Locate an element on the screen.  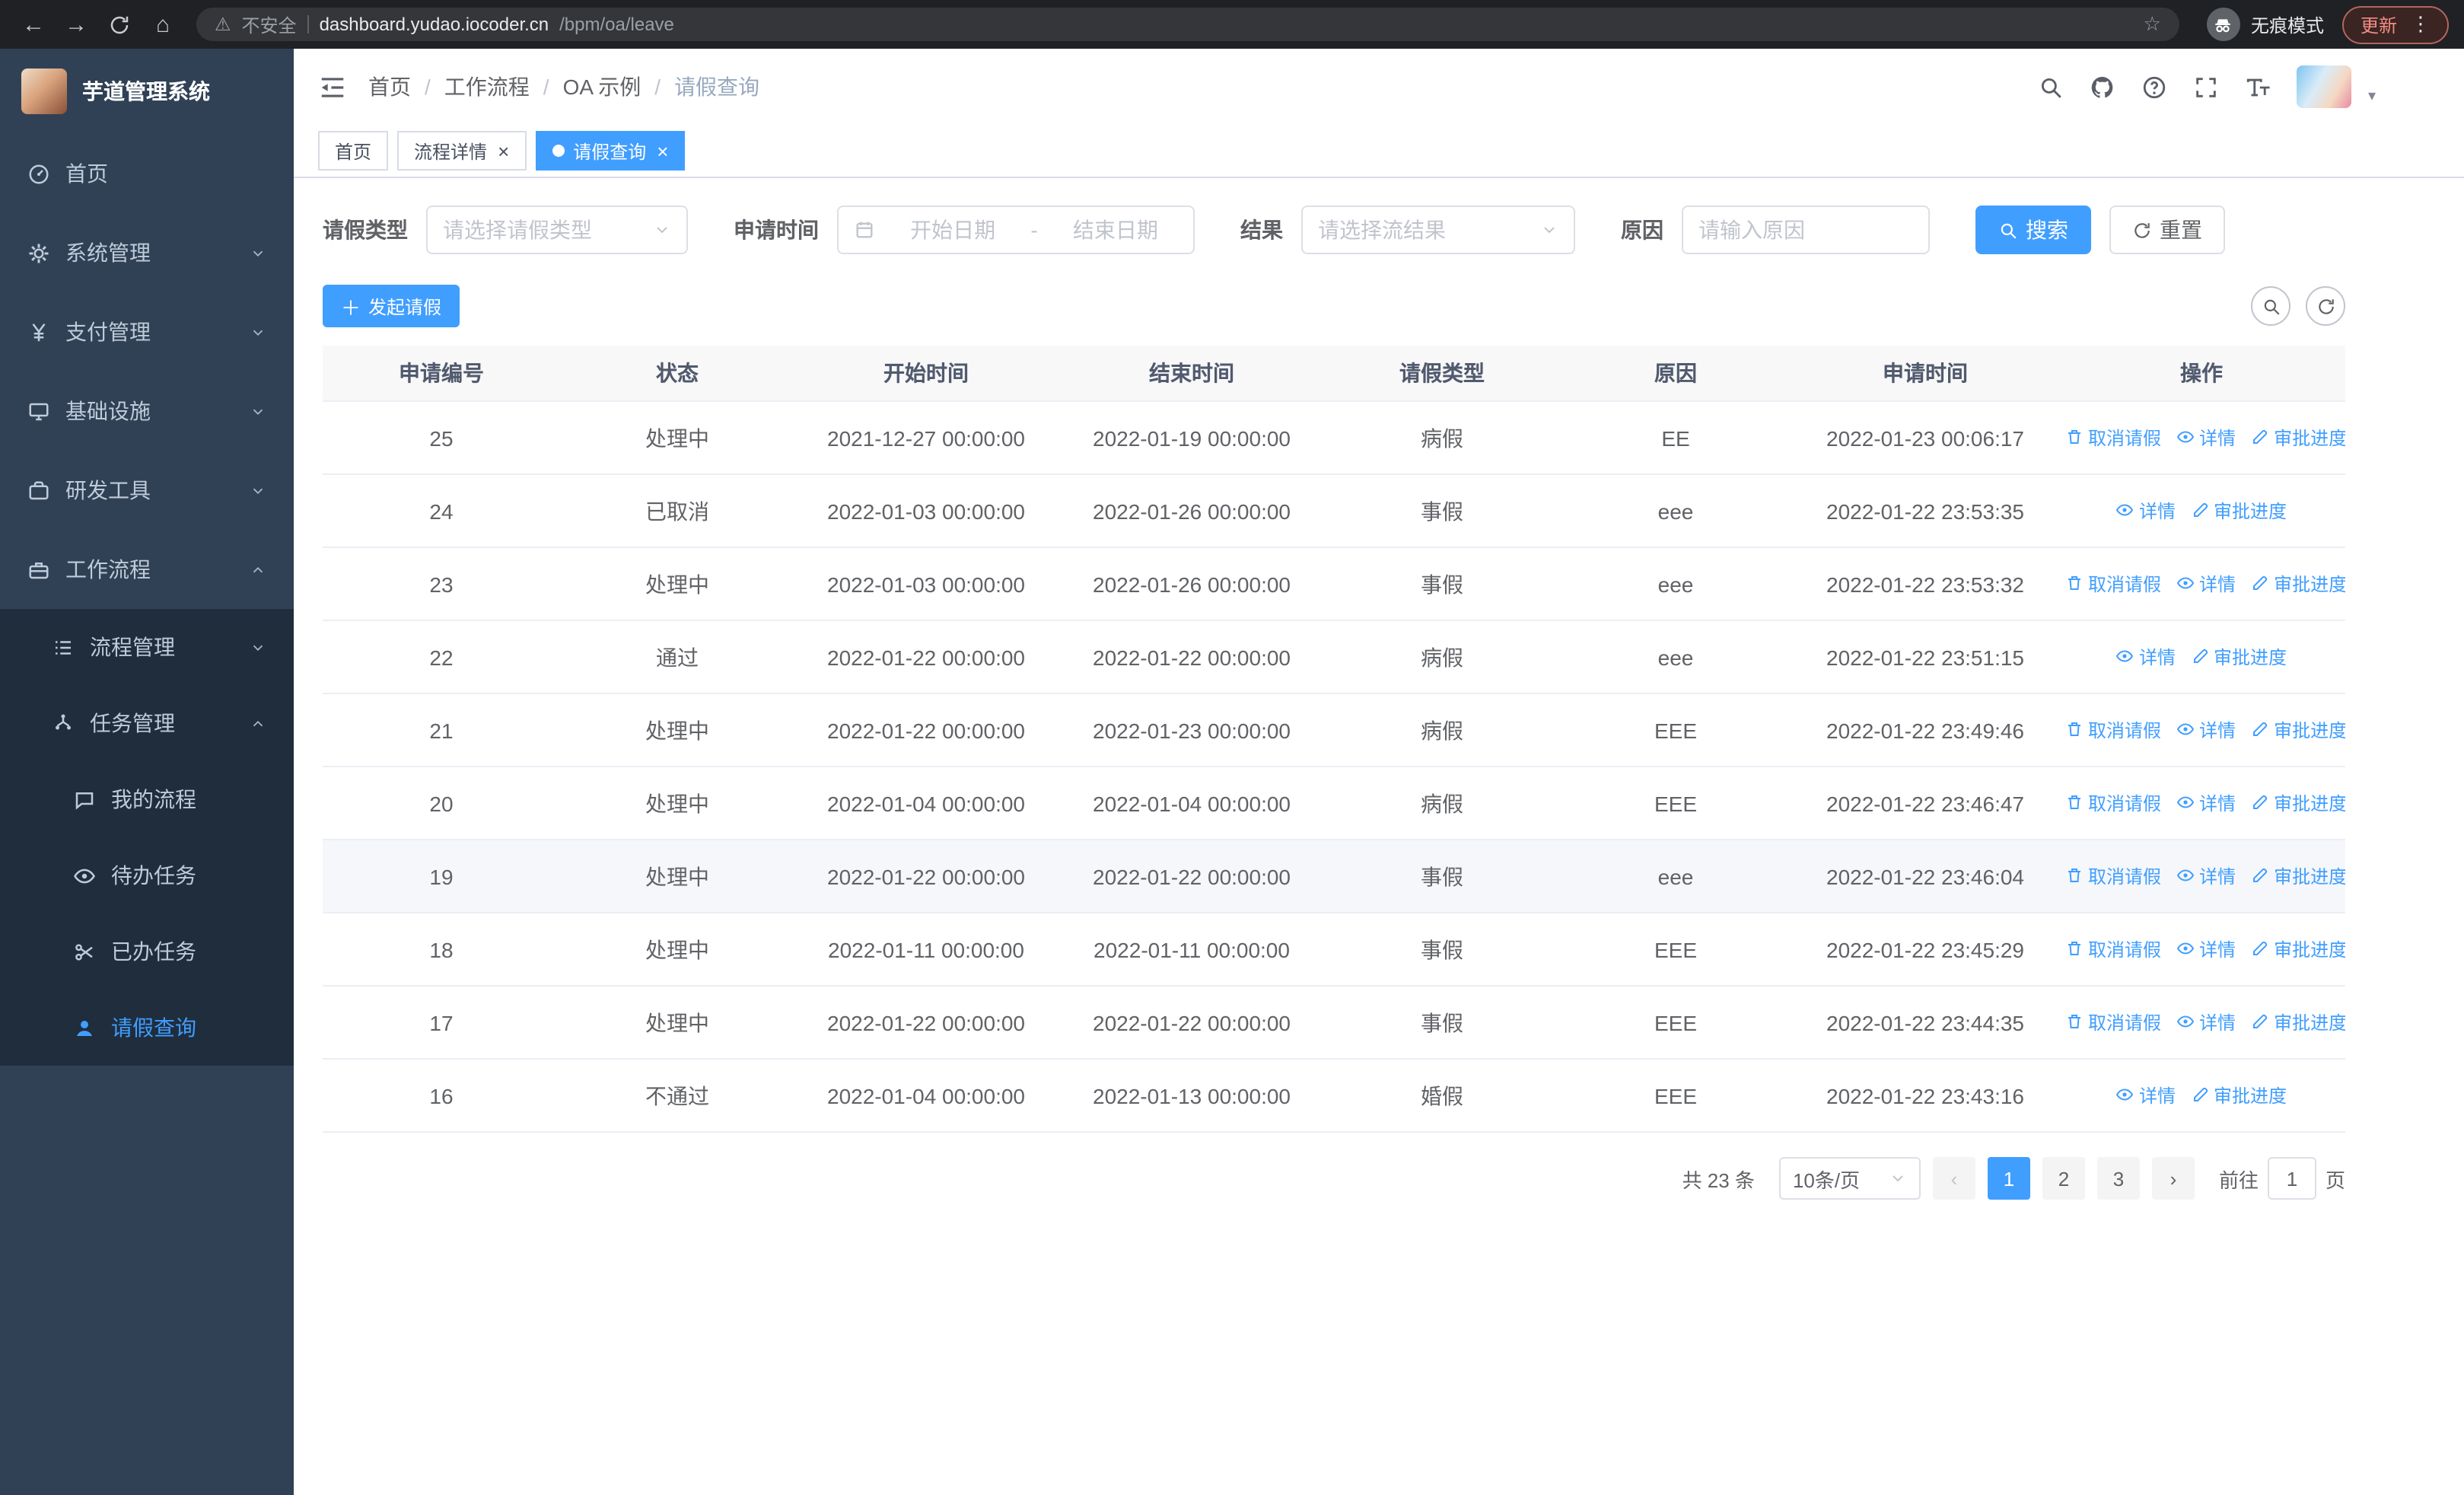
sidebar-item: 系统管理 is located at coordinates (147, 252).